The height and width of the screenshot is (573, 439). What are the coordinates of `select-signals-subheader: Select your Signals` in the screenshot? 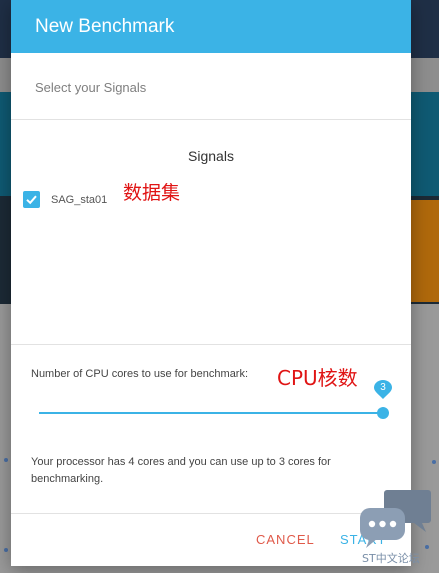 It's located at (91, 87).